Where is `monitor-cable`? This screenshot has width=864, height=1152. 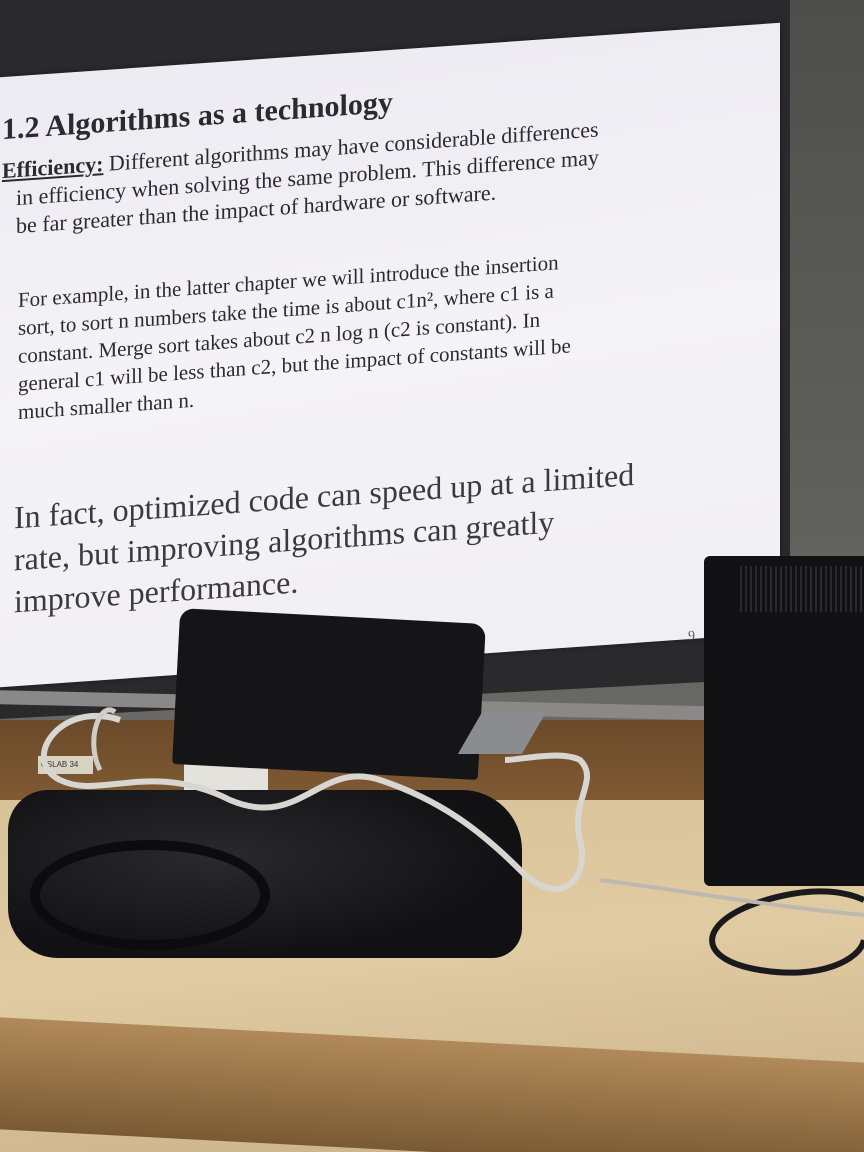
monitor-cable is located at coordinates (731, 897).